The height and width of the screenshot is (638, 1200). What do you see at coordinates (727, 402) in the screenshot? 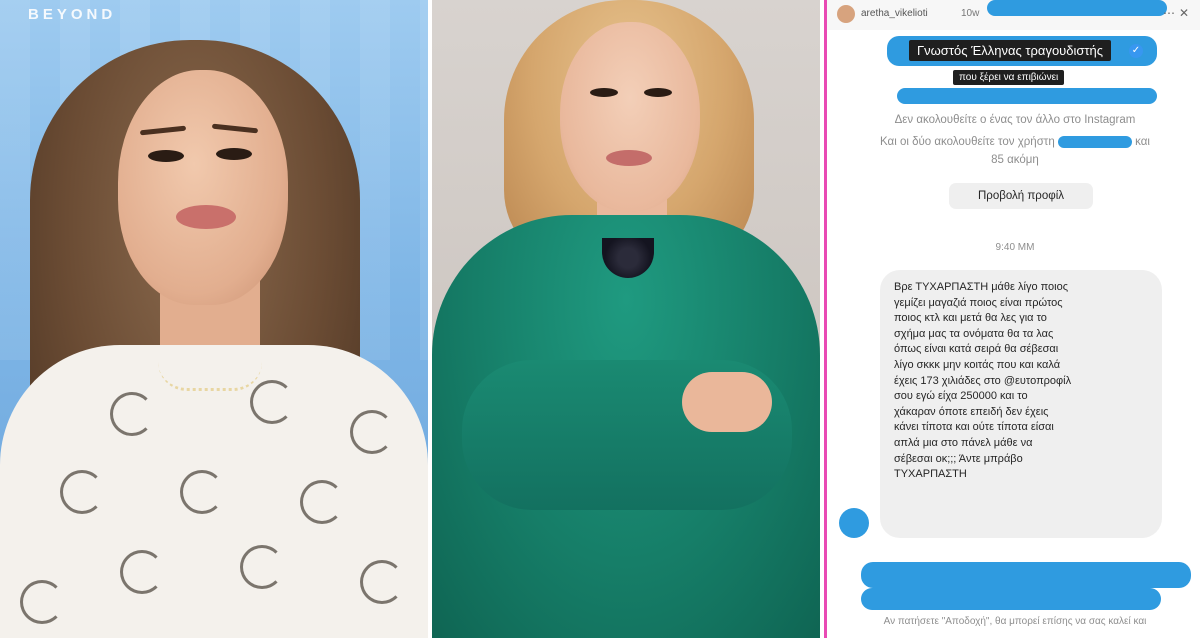
I see `singer-hands` at bounding box center [727, 402].